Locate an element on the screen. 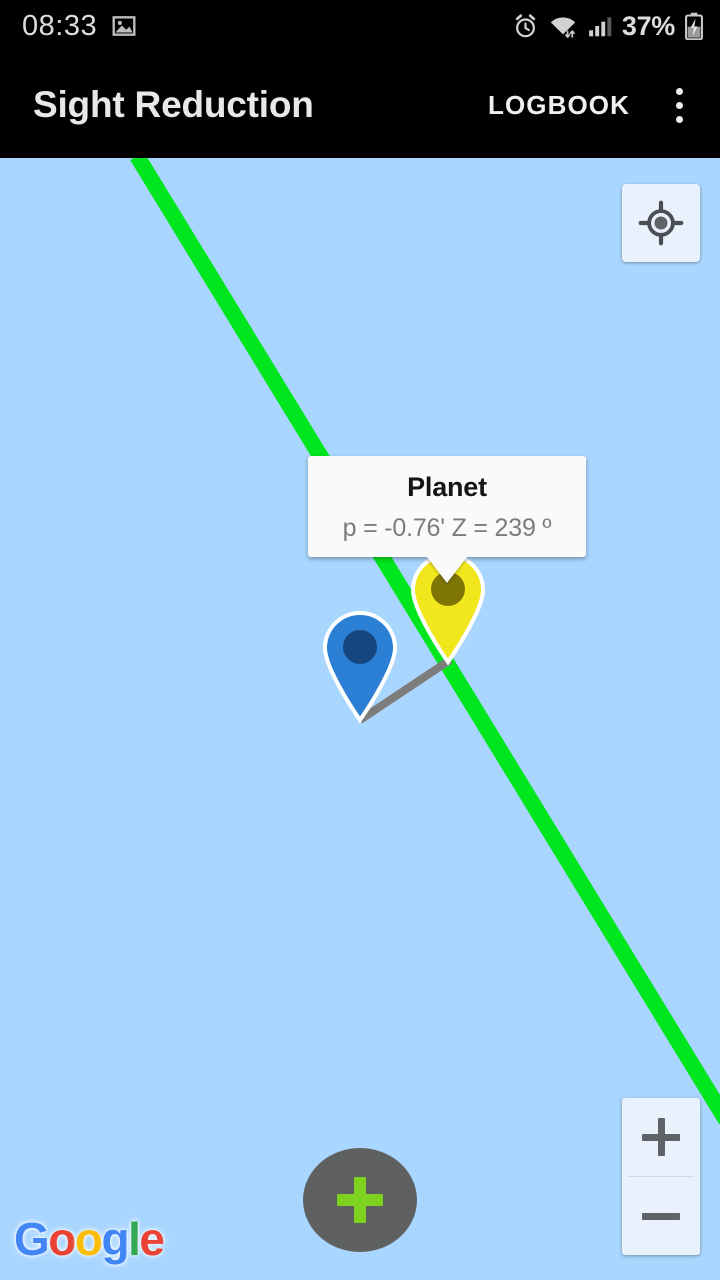  image-icon is located at coordinates (124, 26).